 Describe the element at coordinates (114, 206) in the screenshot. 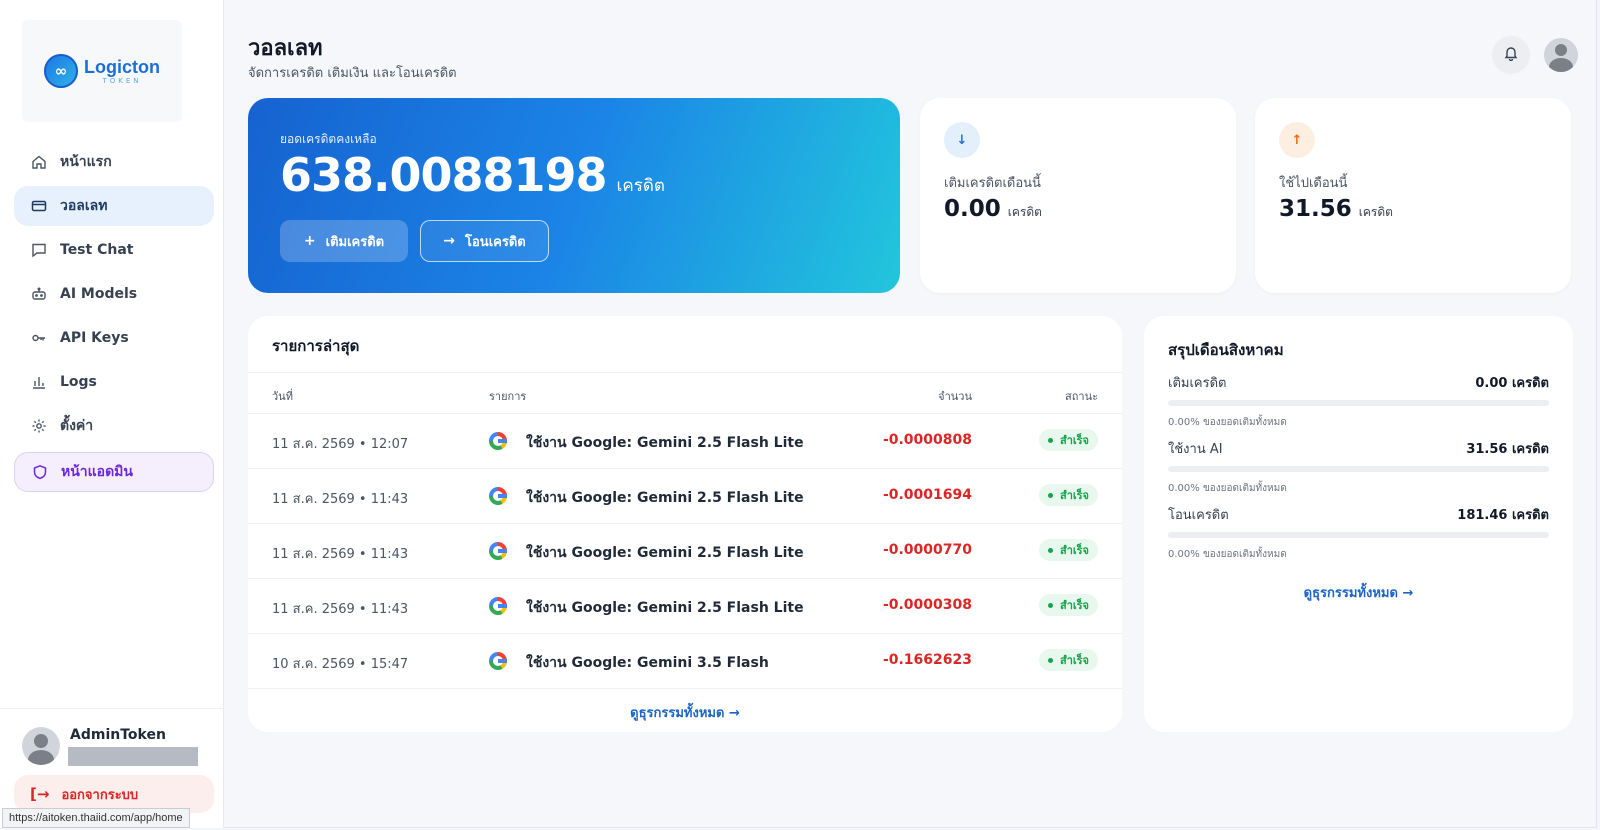

I see `sidebar-item-wallet: วอลเลท` at that location.